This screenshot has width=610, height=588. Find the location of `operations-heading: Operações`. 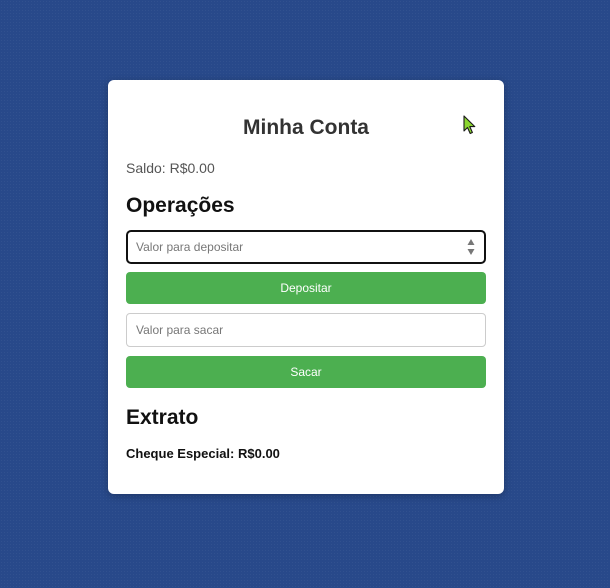

operations-heading: Operações is located at coordinates (180, 205).